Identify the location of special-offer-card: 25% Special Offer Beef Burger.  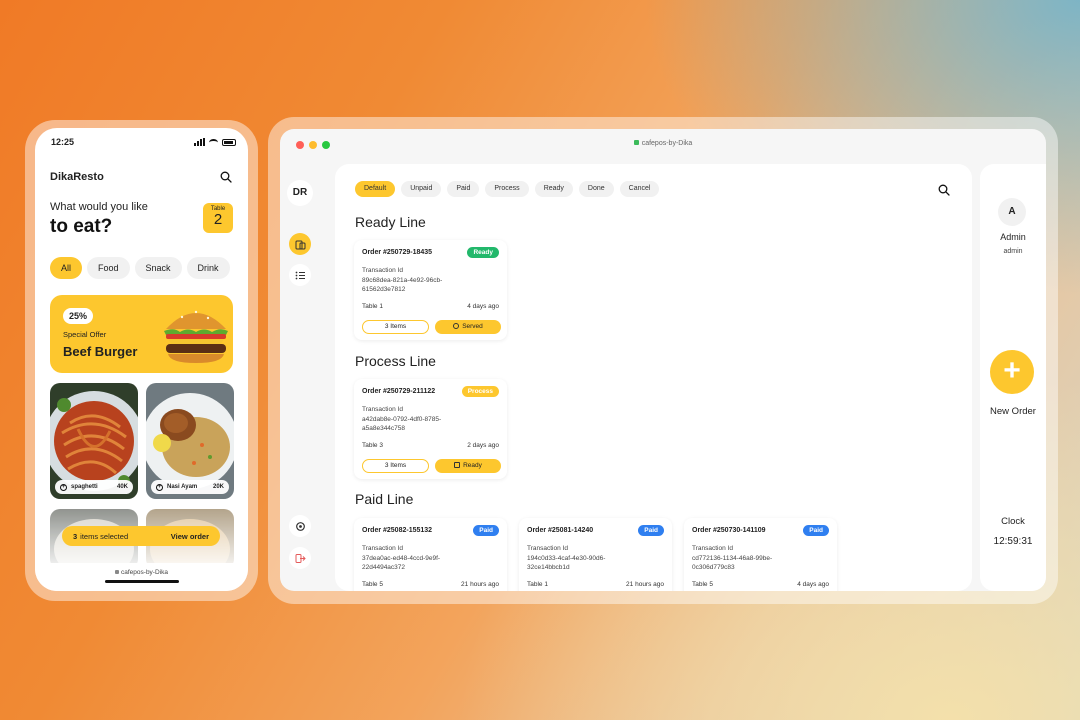
(141, 334).